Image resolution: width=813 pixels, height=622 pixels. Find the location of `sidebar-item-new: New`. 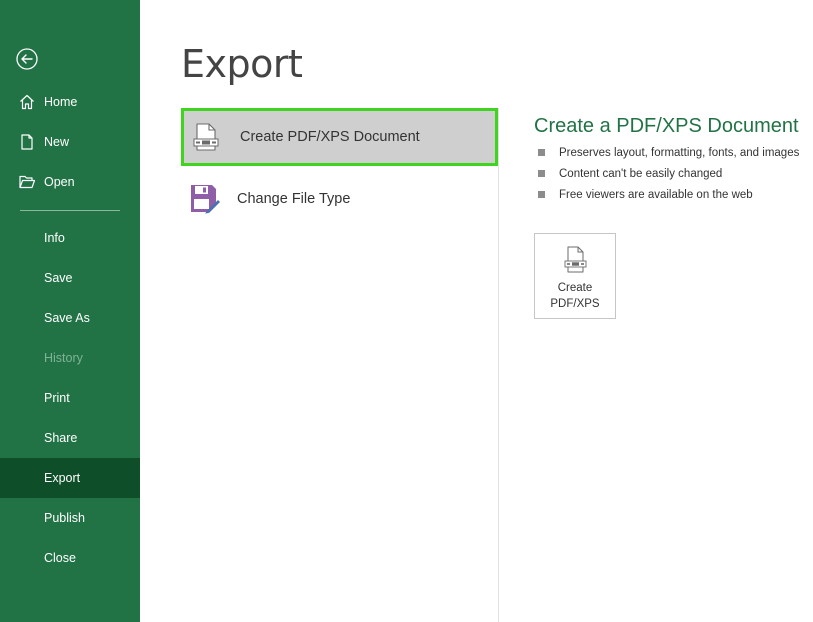

sidebar-item-new: New is located at coordinates (70, 142).